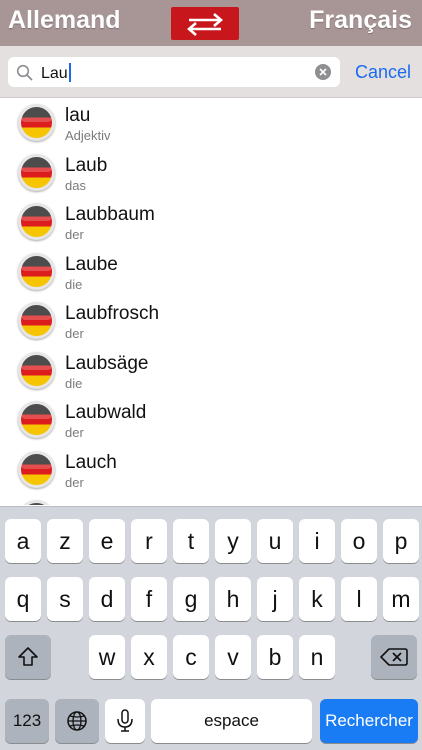  I want to click on entry-word: Laub, so click(86, 165).